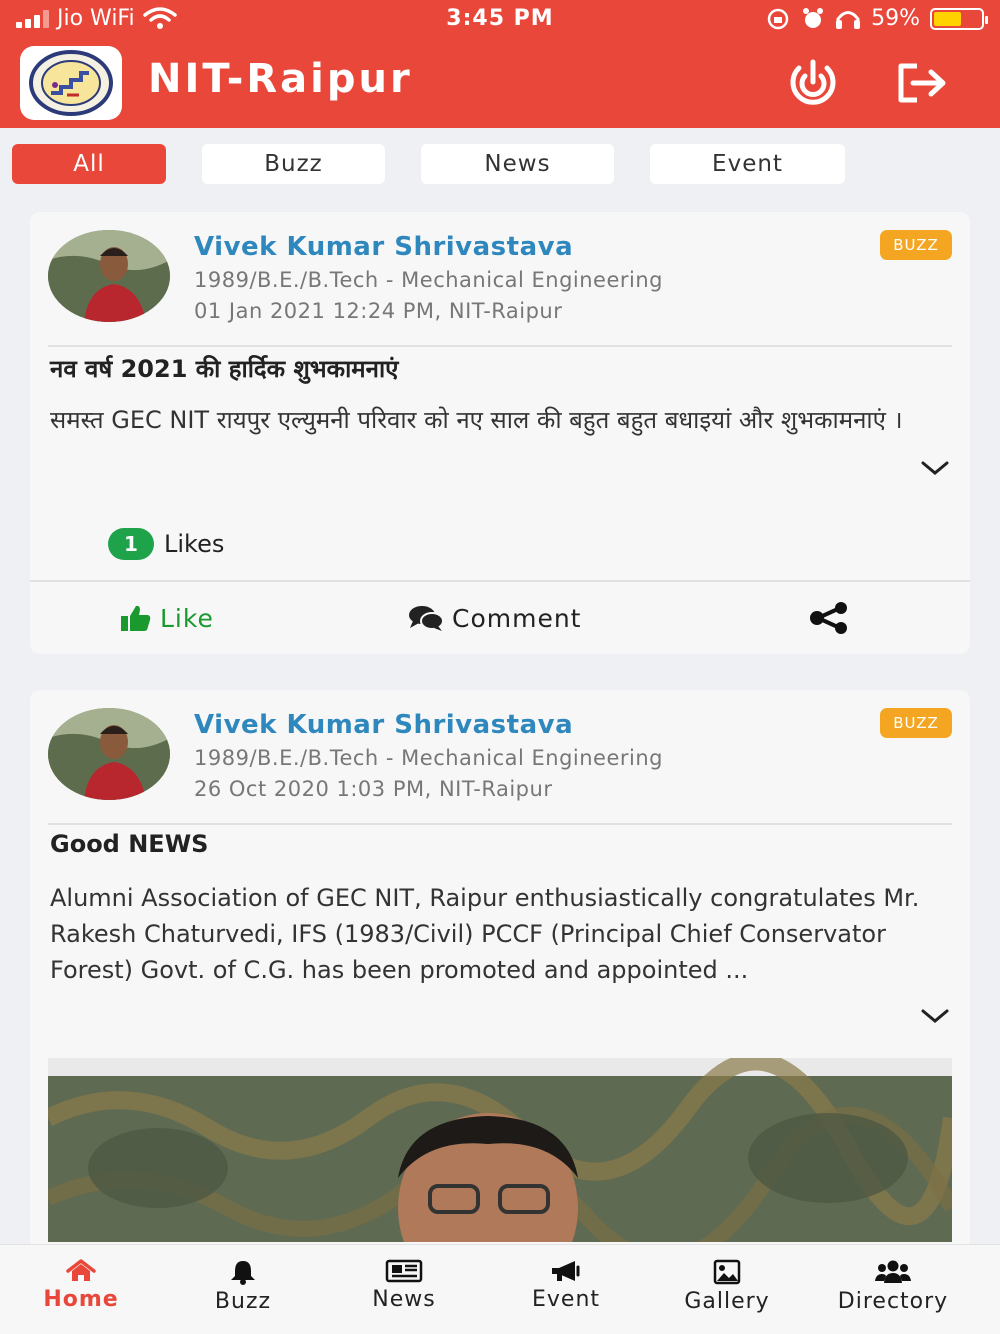 The height and width of the screenshot is (1334, 1000). I want to click on header: NIT-Raipur, so click(500, 84).